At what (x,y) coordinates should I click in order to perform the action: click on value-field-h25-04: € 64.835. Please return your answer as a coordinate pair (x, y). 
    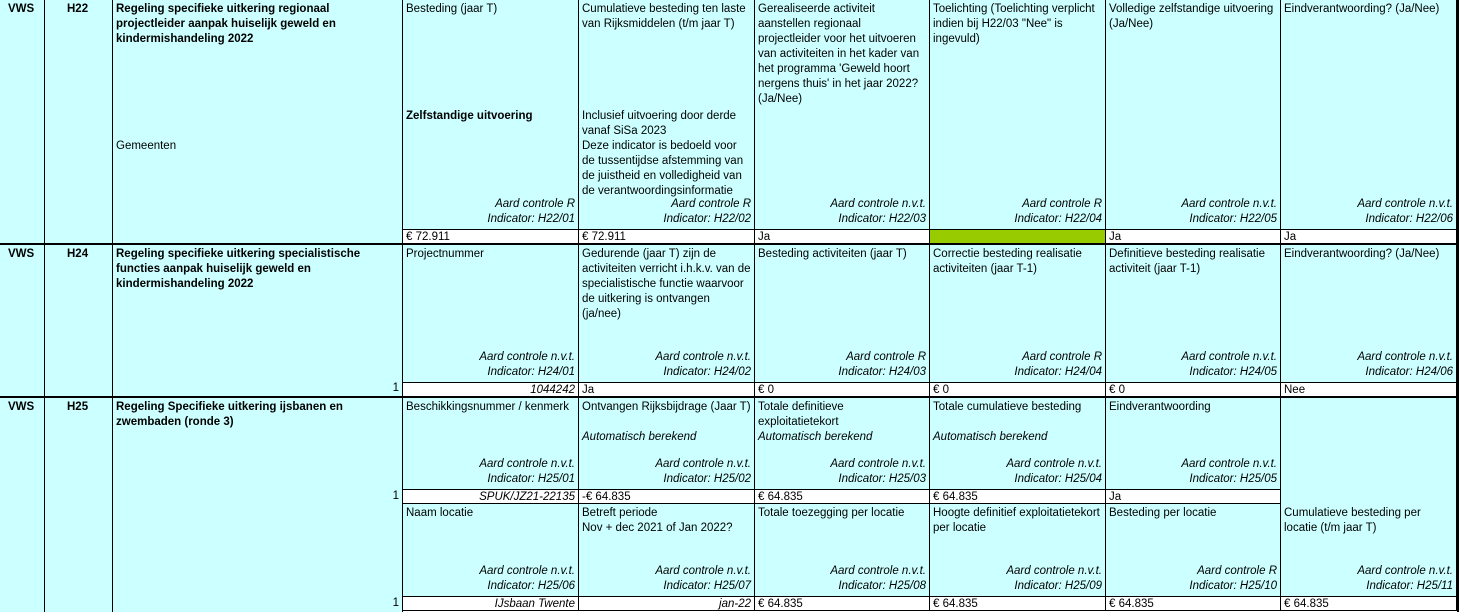
    Looking at the image, I should click on (1018, 496).